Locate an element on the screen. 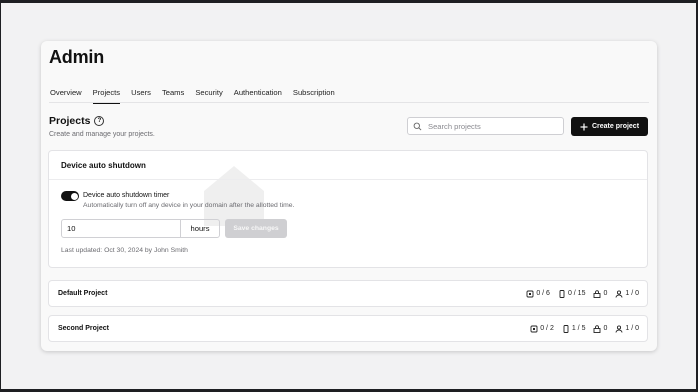  last-updated-text: Last updated: Oct 30, 2024 by John Smith is located at coordinates (124, 250).